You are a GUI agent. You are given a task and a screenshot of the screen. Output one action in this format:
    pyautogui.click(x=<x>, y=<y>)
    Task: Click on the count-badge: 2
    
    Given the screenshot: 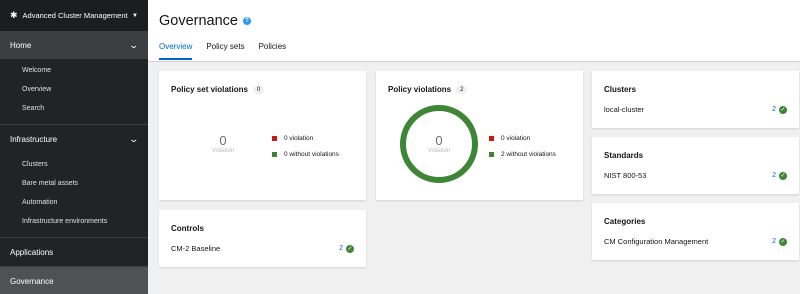 What is the action you would take?
    pyautogui.click(x=462, y=89)
    